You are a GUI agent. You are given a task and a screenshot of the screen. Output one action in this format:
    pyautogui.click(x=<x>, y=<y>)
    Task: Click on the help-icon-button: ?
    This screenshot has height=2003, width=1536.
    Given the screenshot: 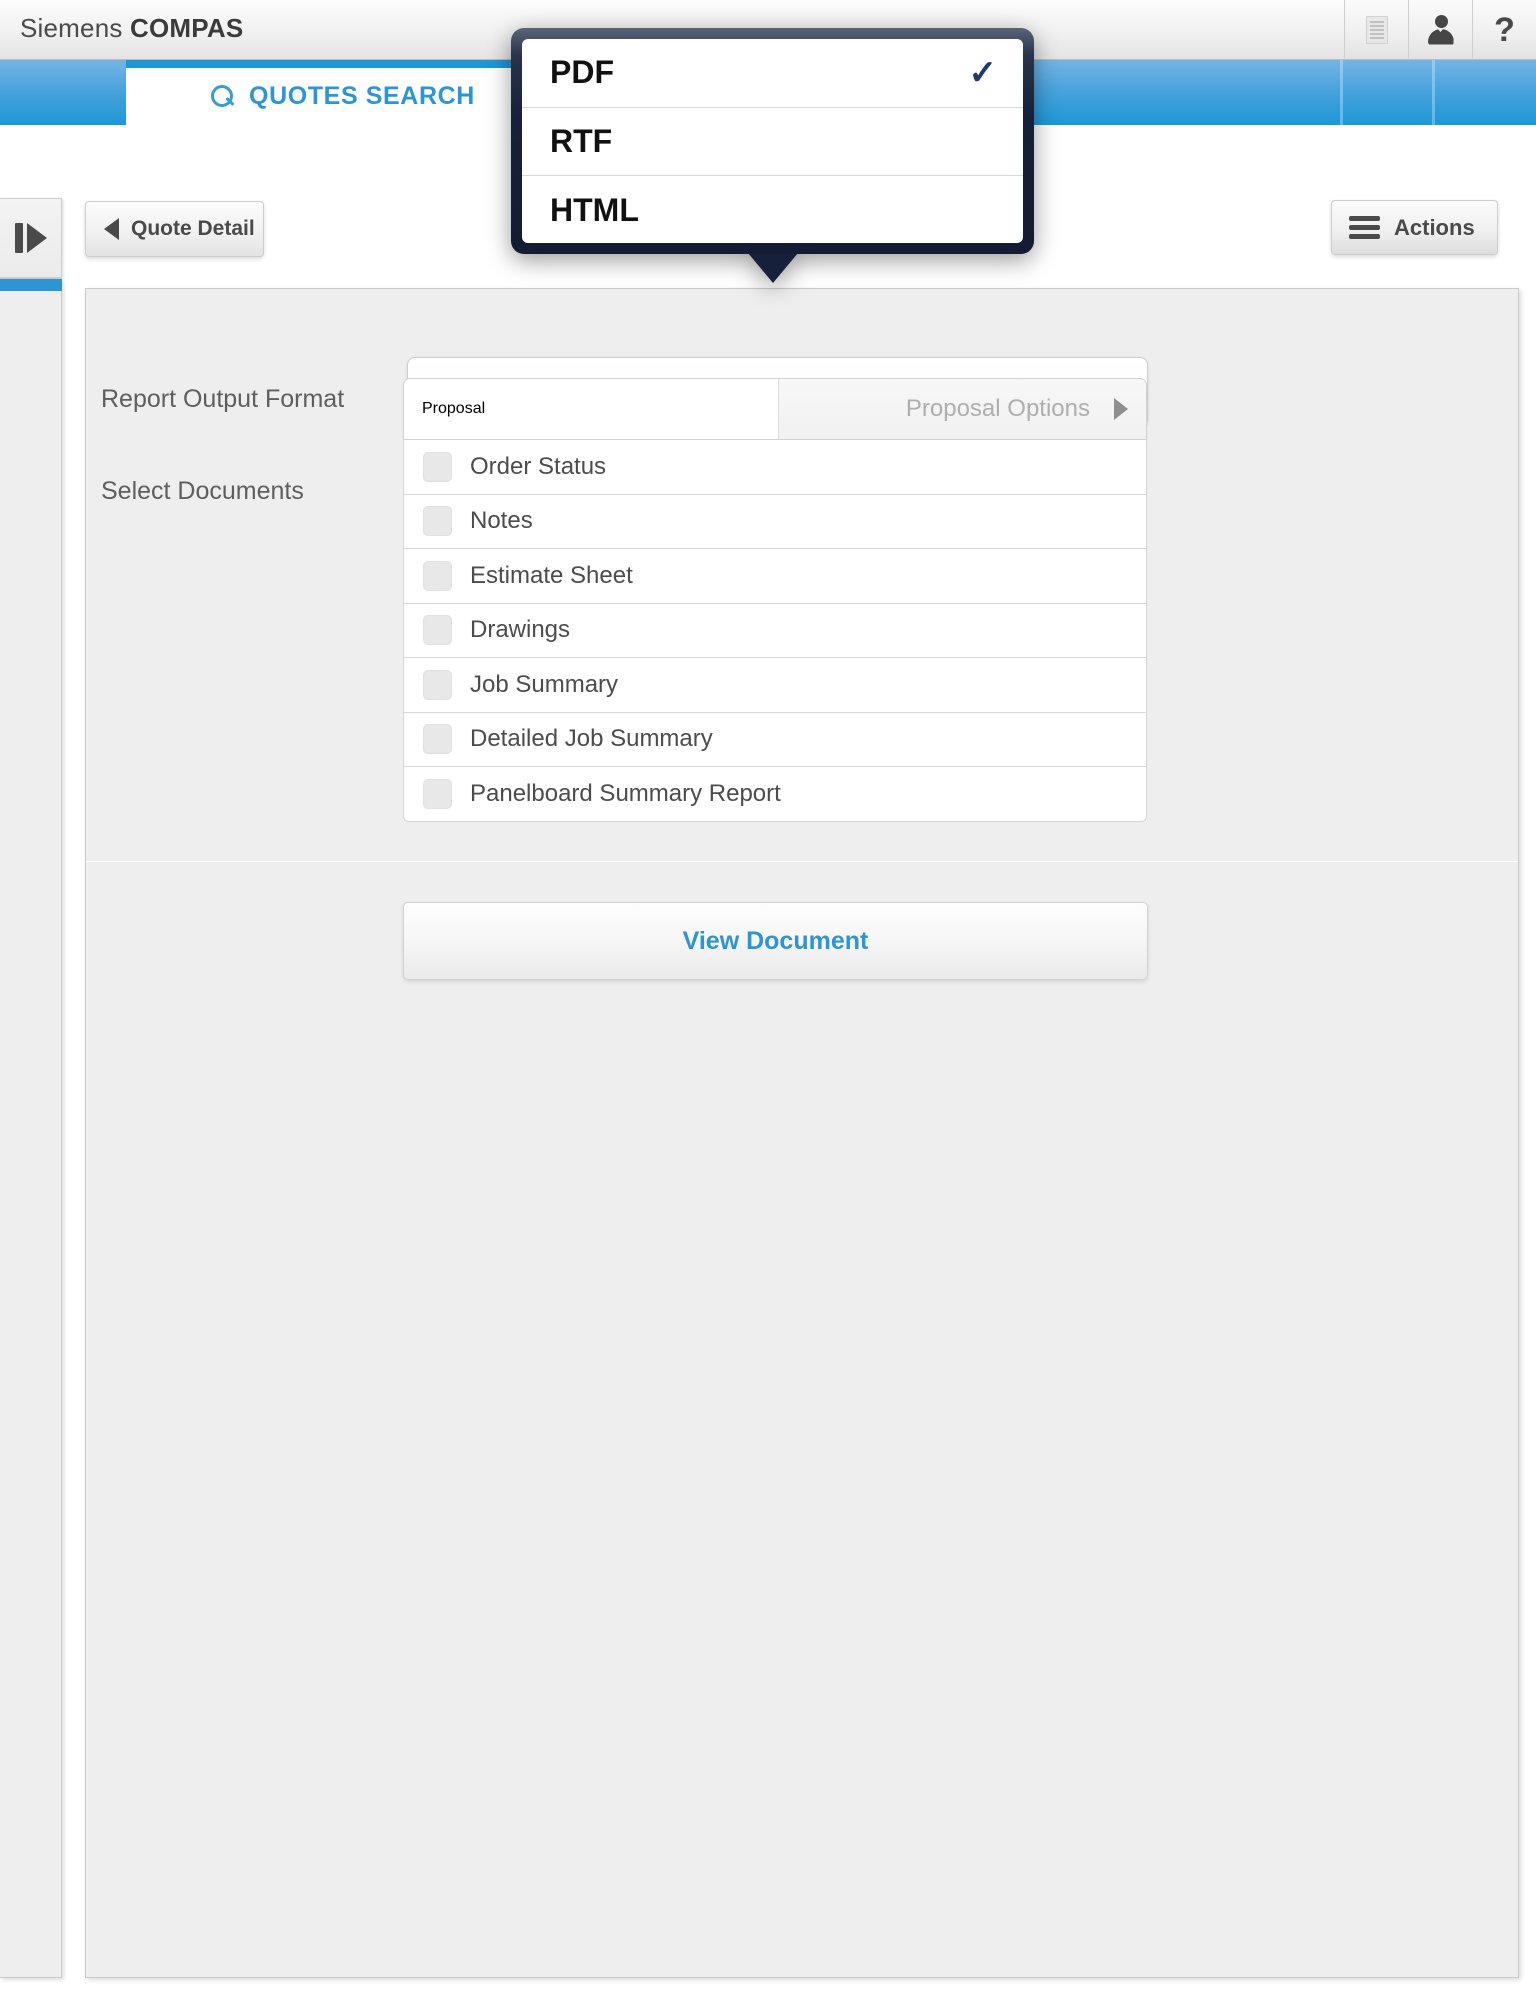 What is the action you would take?
    pyautogui.click(x=1504, y=29)
    